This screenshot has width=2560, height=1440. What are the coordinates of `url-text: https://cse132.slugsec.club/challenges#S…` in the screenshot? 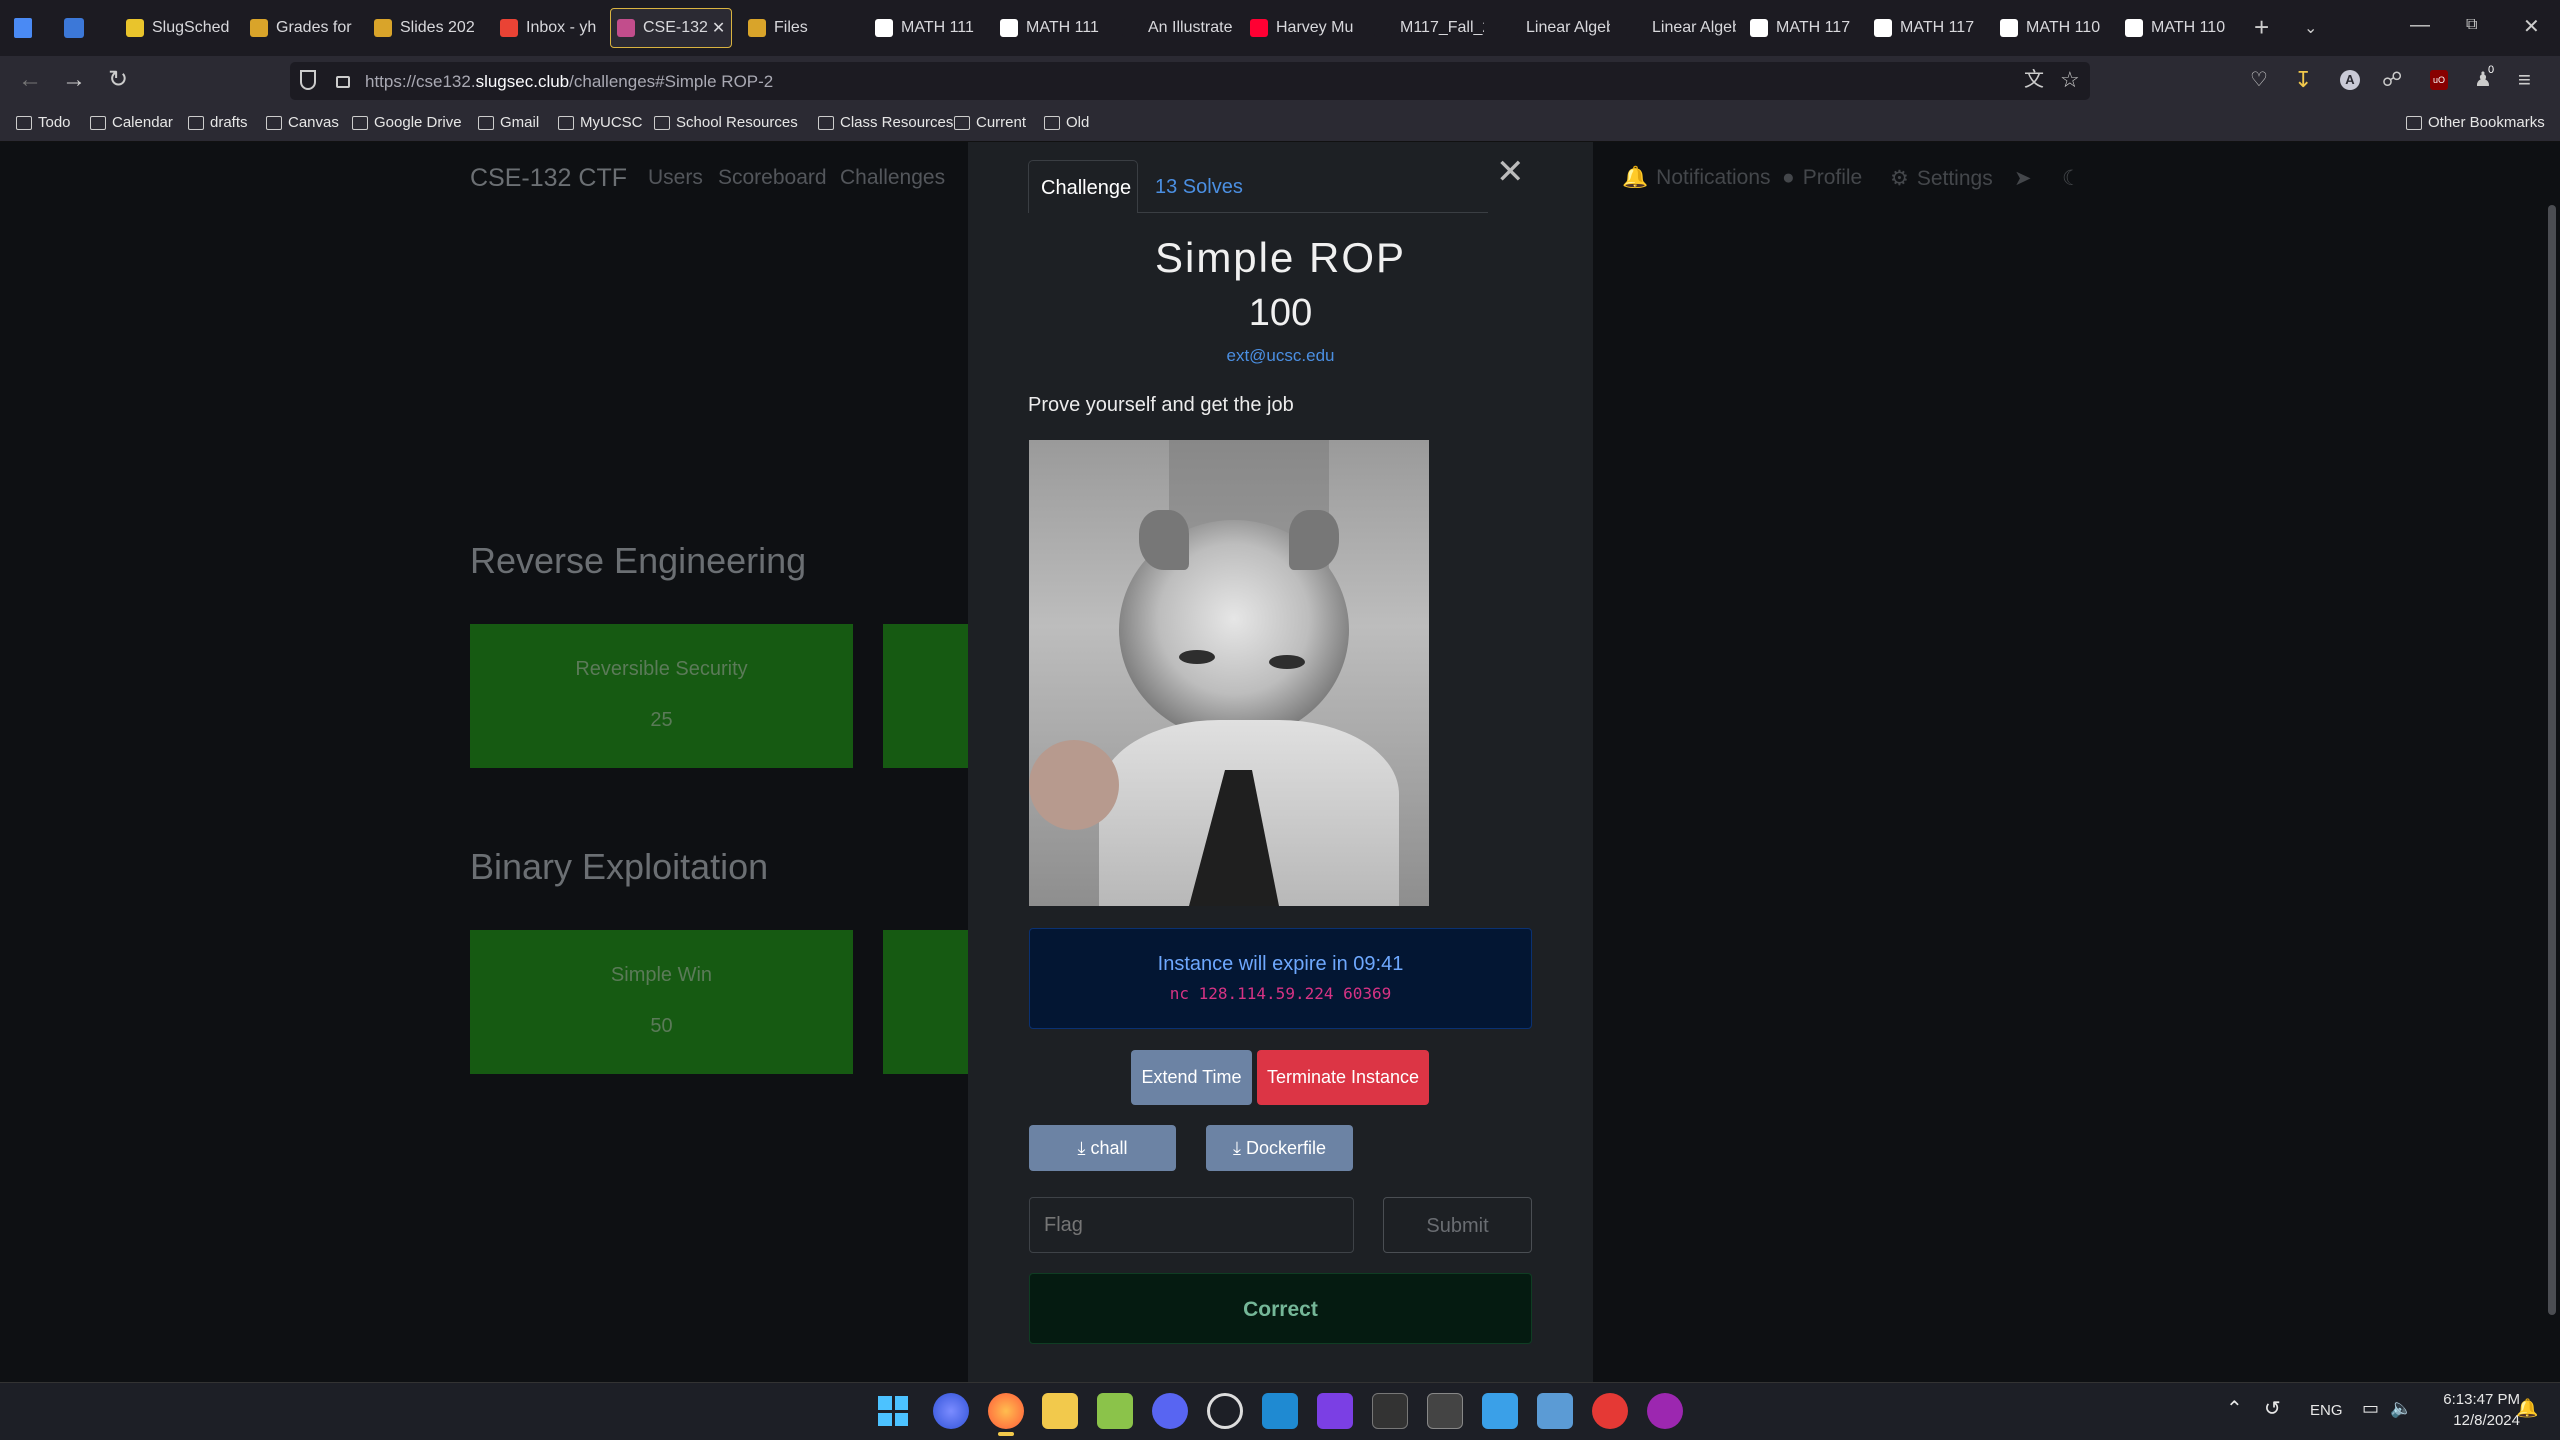 It's located at (569, 82).